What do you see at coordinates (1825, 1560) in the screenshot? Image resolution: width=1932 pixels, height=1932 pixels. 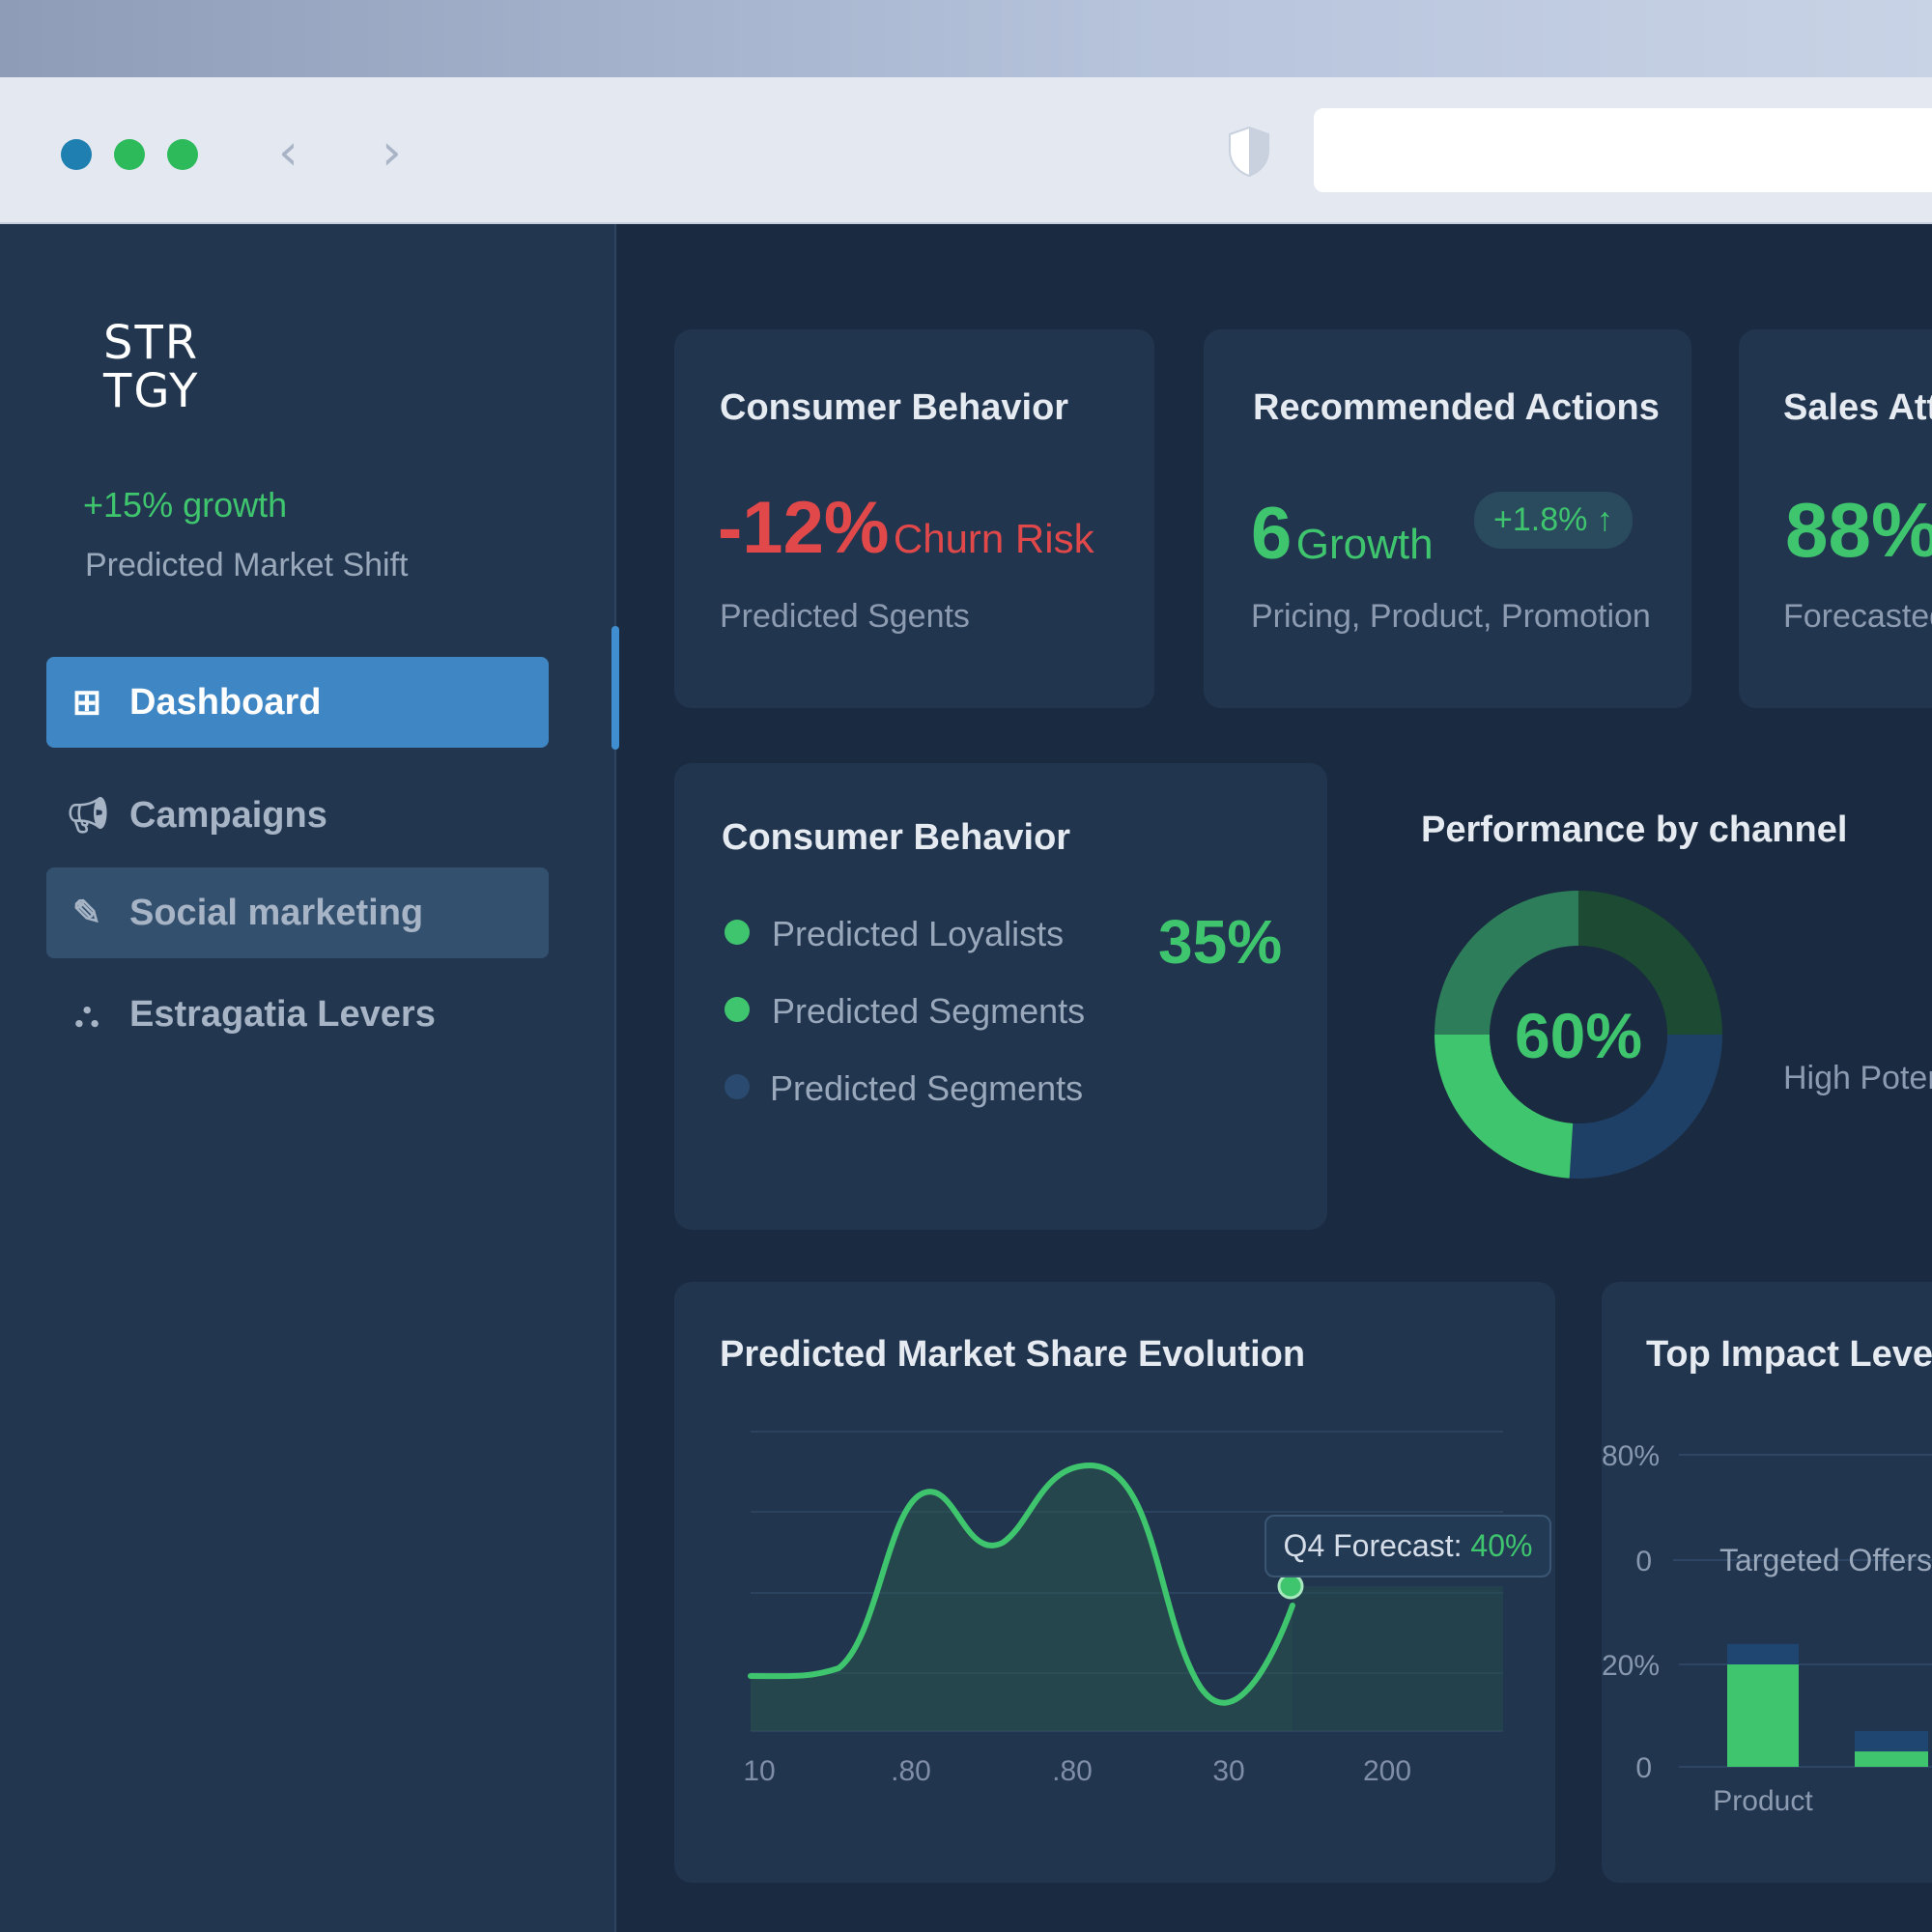 I see `bar-annotation: Targeted Offers` at bounding box center [1825, 1560].